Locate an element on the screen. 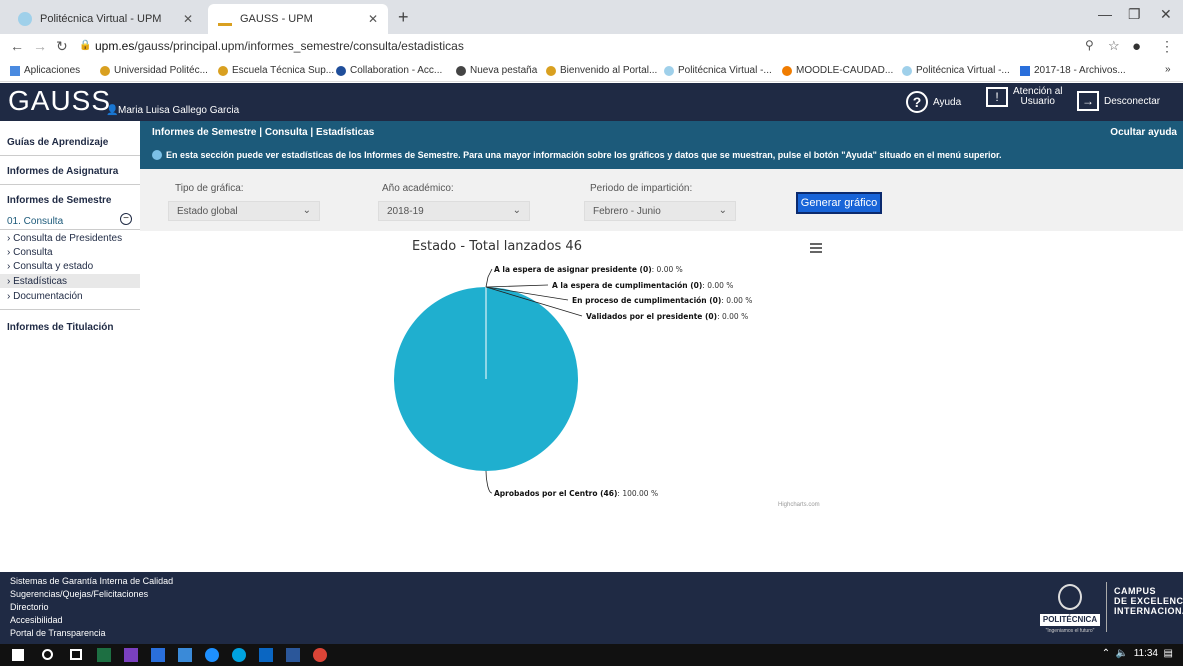 This screenshot has width=1183, height=666. volume-icon: 🔈 is located at coordinates (1122, 653).